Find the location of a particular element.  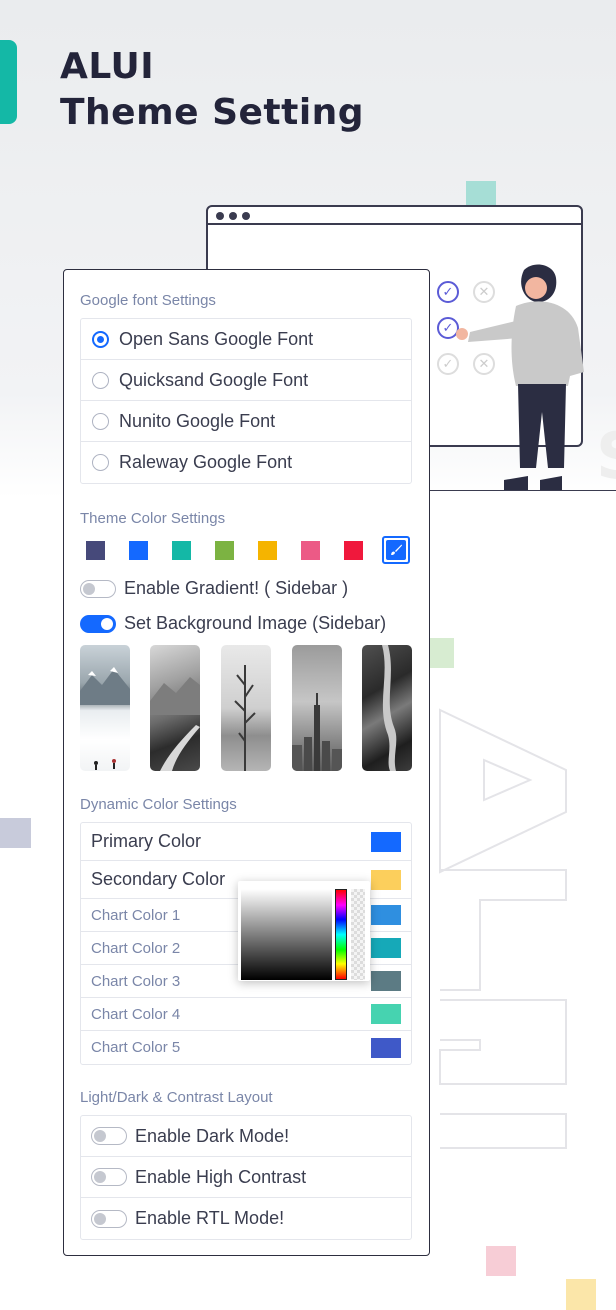

bg-thumb-snowy-mountain is located at coordinates (105, 708).